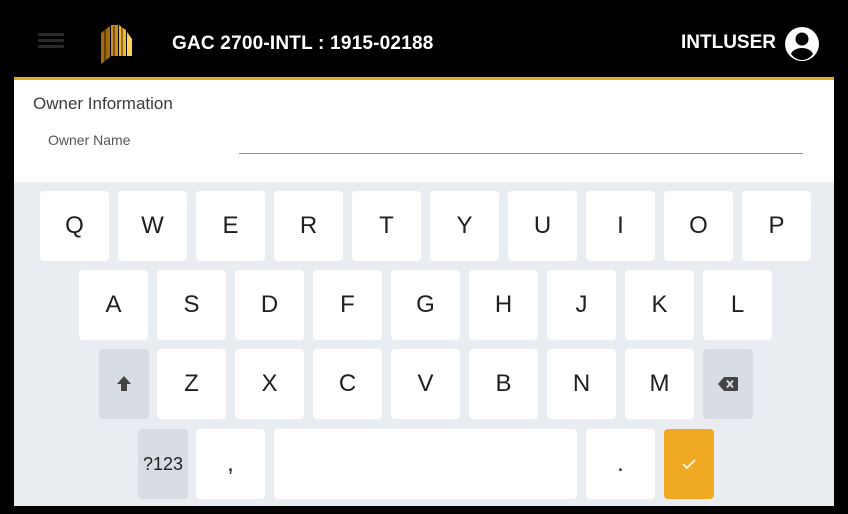 The width and height of the screenshot is (848, 514). What do you see at coordinates (303, 43) in the screenshot?
I see `device-title: GAC 2700-INTL : 1915-02188` at bounding box center [303, 43].